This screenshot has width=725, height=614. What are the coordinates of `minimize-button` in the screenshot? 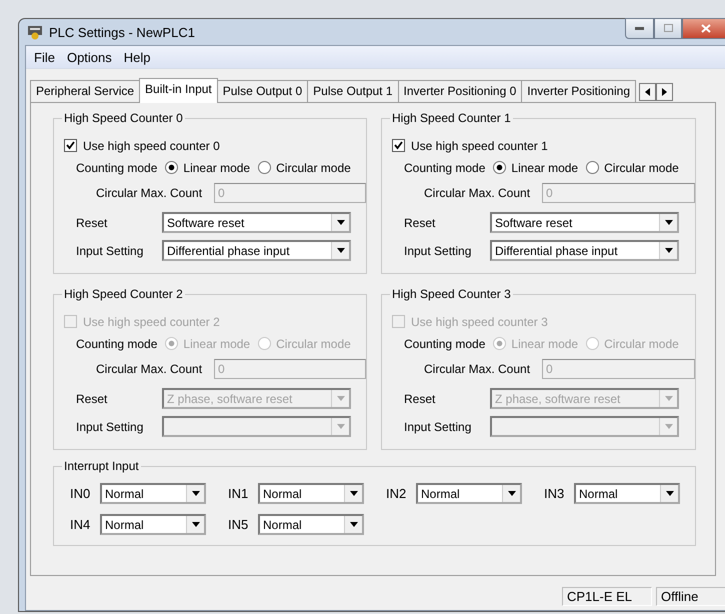 It's located at (639, 28).